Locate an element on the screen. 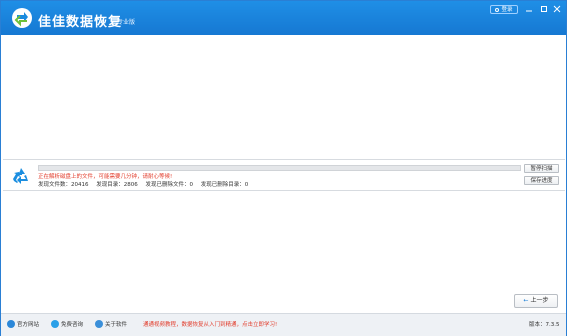  files-found-count: 发现文件数：20416 is located at coordinates (63, 185).